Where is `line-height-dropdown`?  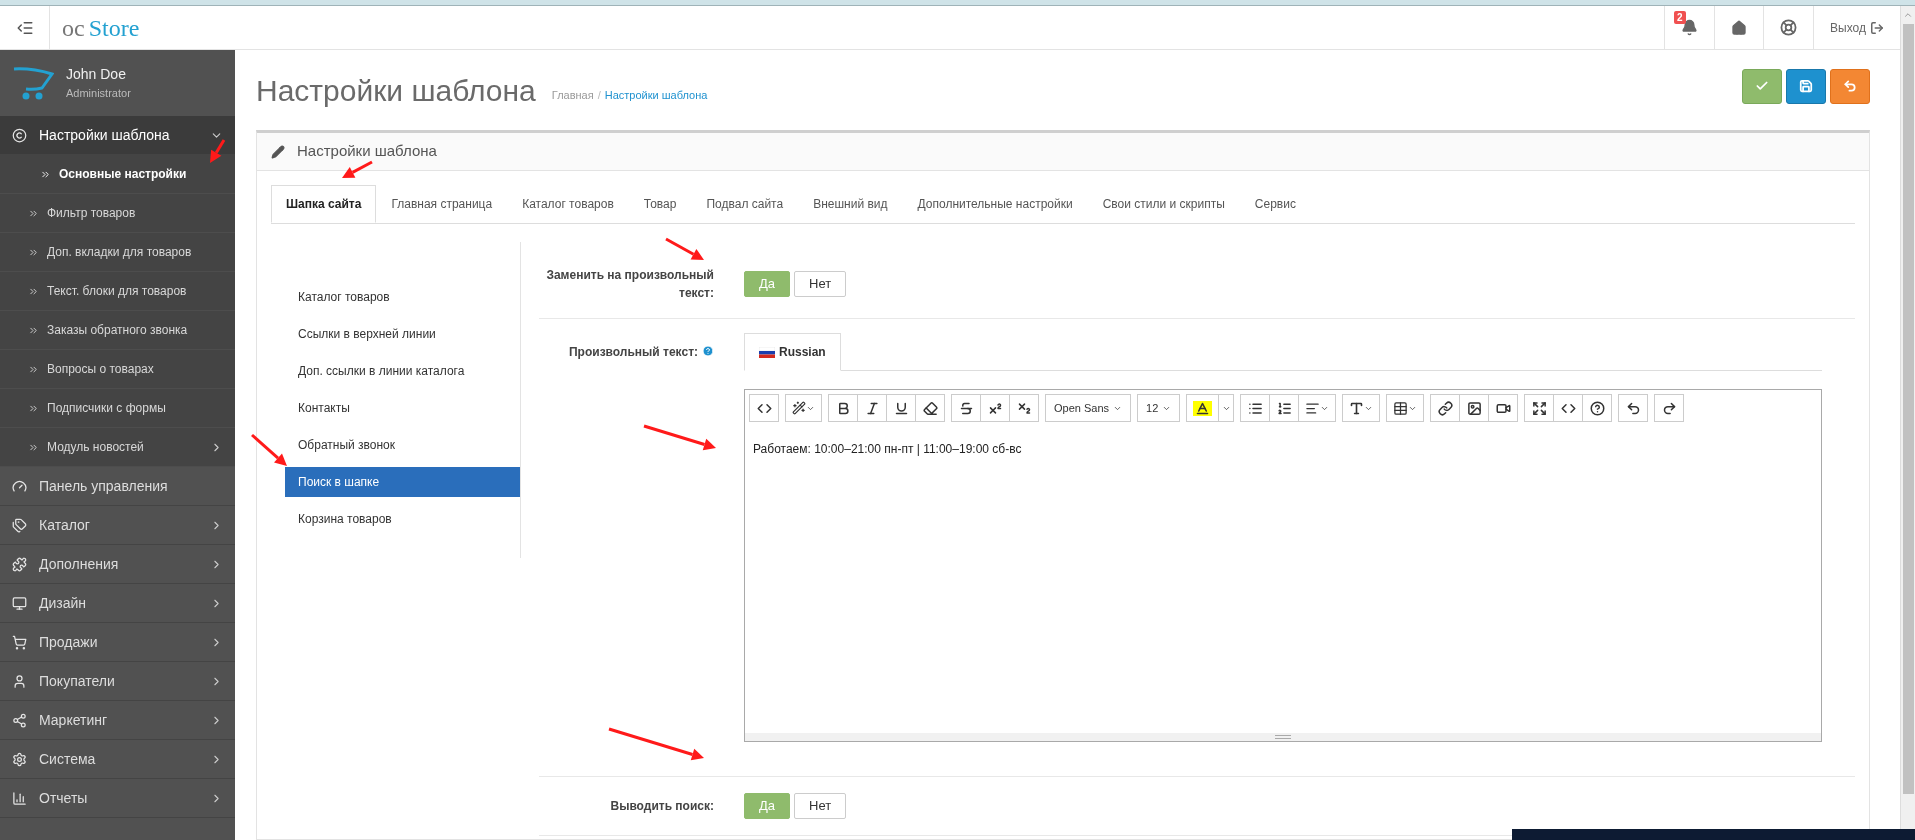 line-height-dropdown is located at coordinates (1361, 408).